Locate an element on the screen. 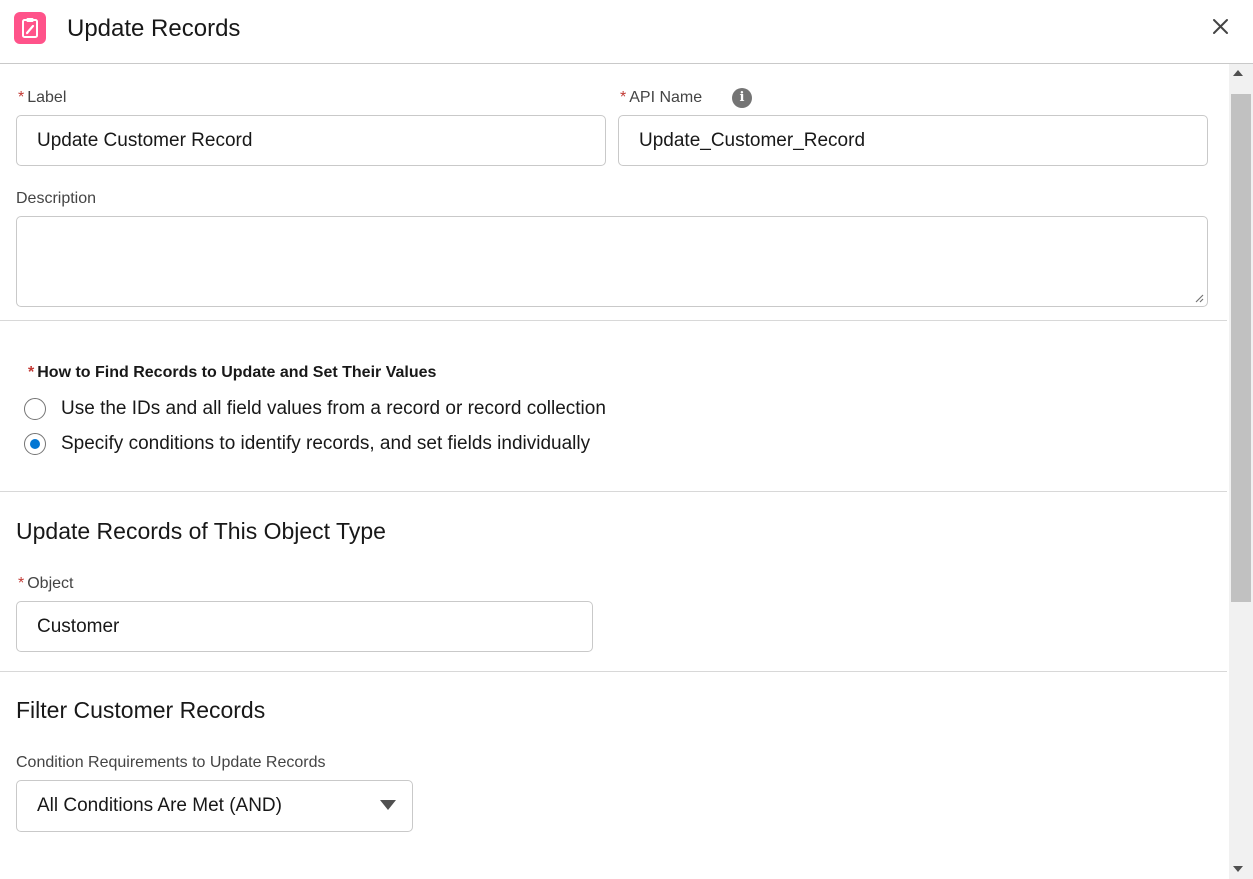  label-field-label: * Label is located at coordinates (42, 97).